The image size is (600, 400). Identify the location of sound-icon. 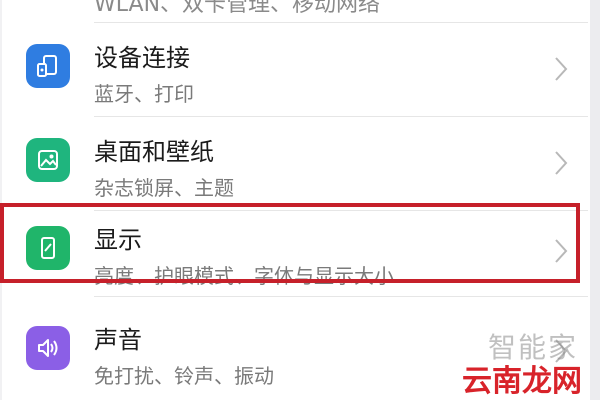
(48, 348).